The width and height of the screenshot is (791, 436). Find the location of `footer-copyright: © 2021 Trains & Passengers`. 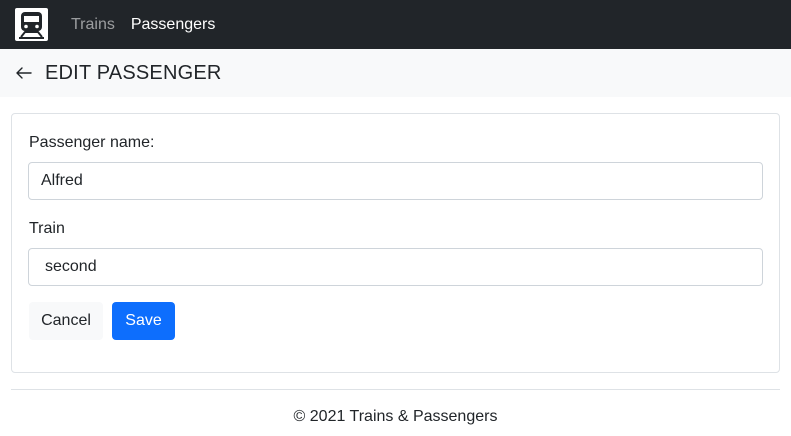

footer-copyright: © 2021 Trains & Passengers is located at coordinates (395, 416).